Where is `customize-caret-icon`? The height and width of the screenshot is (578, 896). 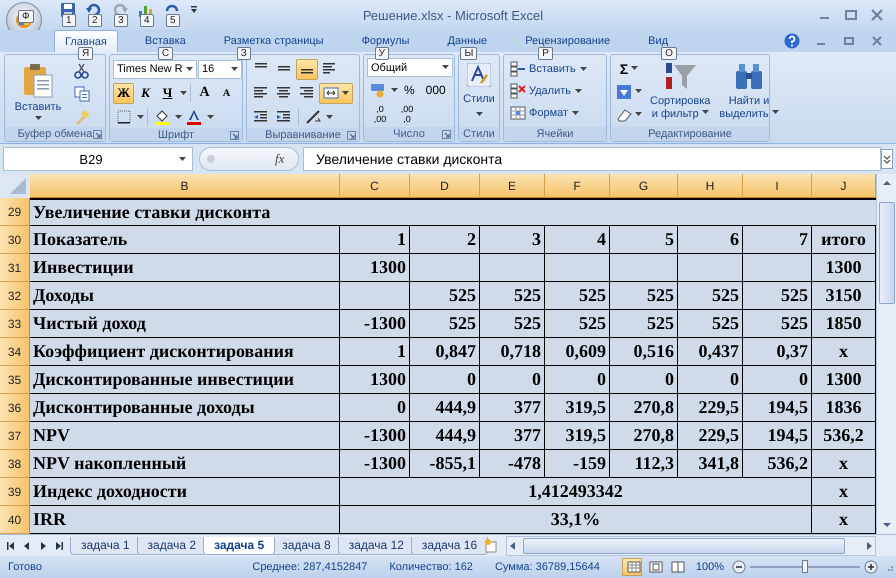 customize-caret-icon is located at coordinates (194, 10).